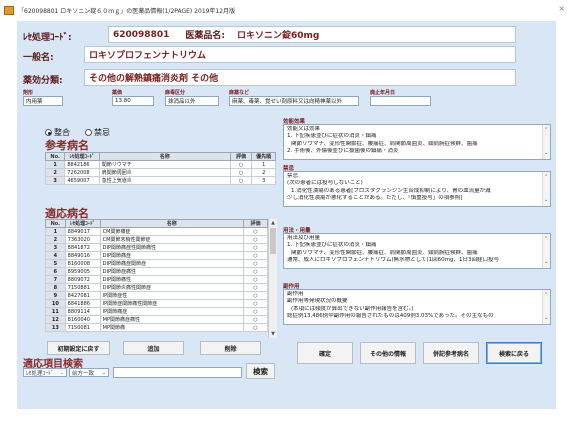 The image size is (573, 423). What do you see at coordinates (278, 36) in the screenshot?
I see `drug-name-value: ロキソニン錠60mg` at bounding box center [278, 36].